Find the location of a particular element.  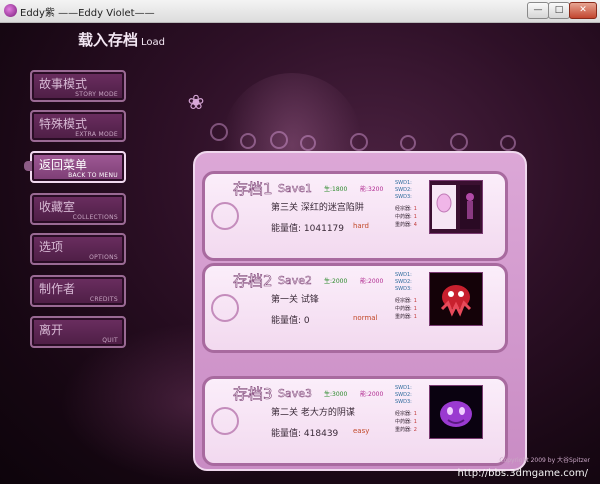

screen-title-cn: 载入存档 is located at coordinates (108, 40).